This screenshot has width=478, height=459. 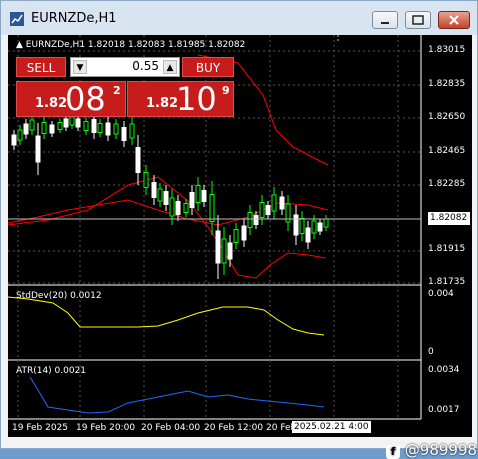 What do you see at coordinates (234, 428) in the screenshot?
I see `time-label: 20 Feb 12:00` at bounding box center [234, 428].